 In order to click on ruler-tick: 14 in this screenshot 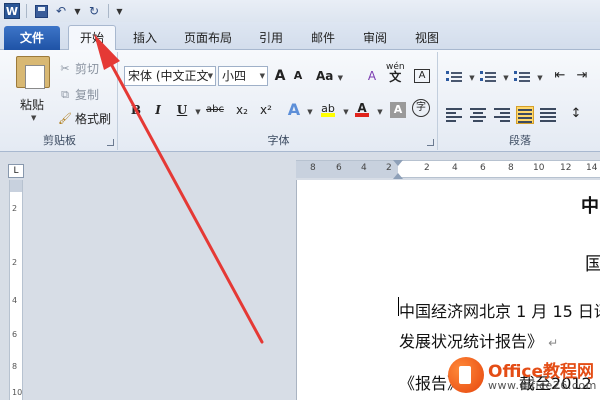, I will do `click(592, 168)`.